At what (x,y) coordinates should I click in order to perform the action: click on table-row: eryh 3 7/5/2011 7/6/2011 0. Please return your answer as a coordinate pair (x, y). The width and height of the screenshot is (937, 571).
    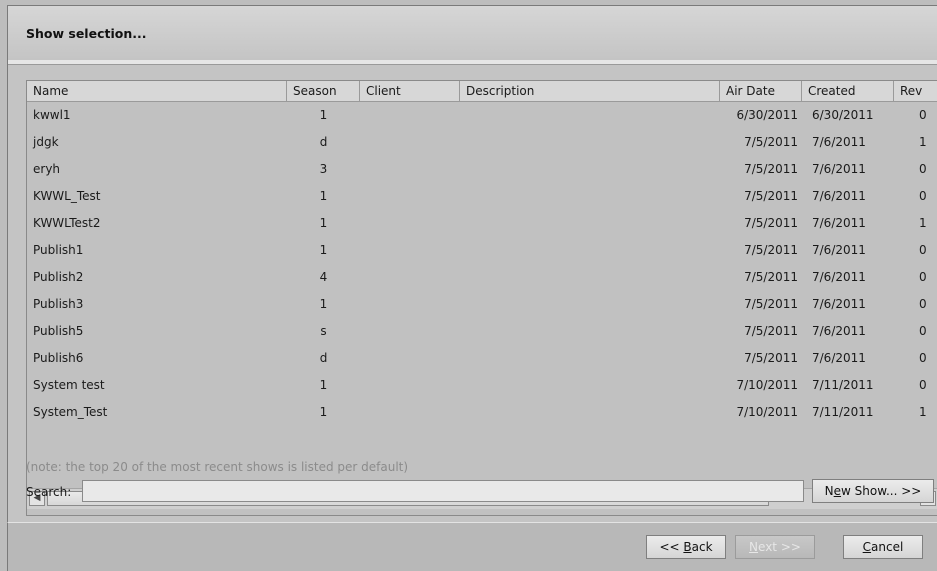
    Looking at the image, I should click on (482, 169).